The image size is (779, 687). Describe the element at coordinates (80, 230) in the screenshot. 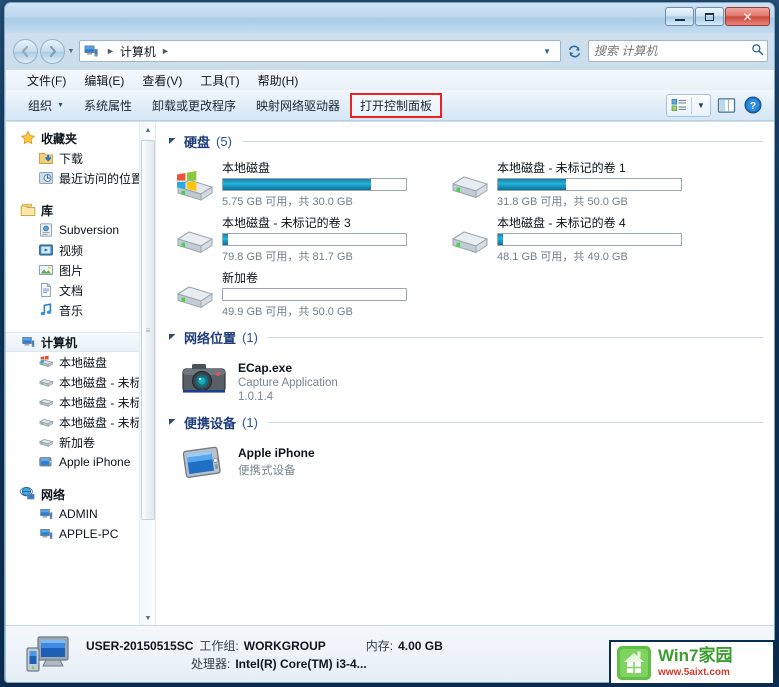

I see `sidebar-item-subversion: Subversion` at that location.